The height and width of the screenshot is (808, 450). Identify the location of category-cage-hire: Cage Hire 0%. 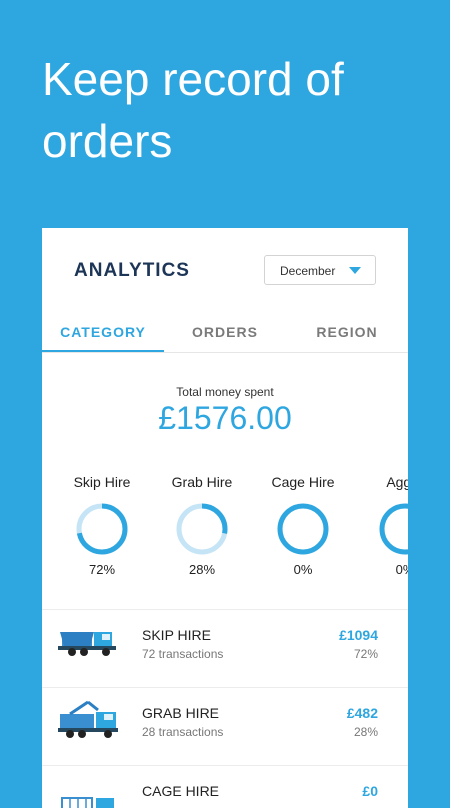
(303, 524).